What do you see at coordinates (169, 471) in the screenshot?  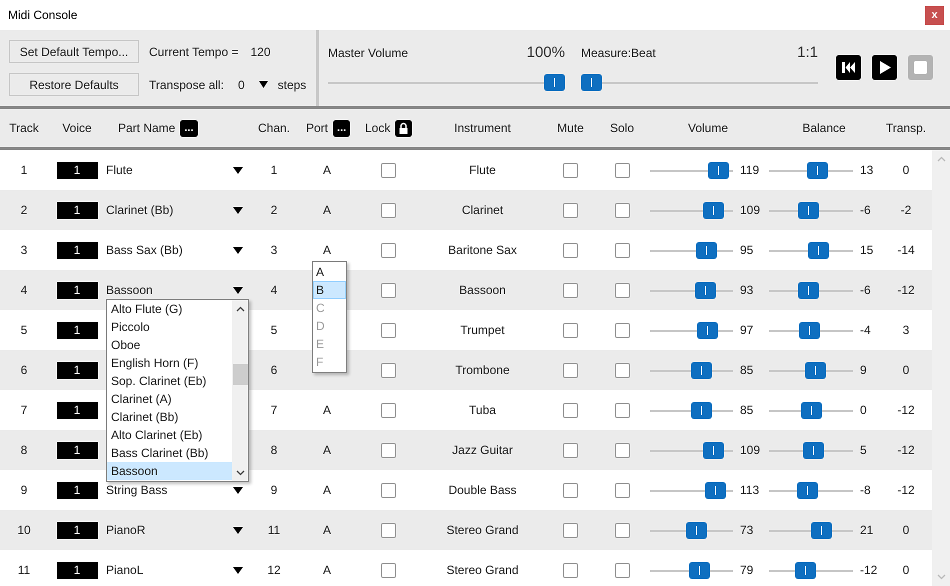 I see `list-option: Bassoon` at bounding box center [169, 471].